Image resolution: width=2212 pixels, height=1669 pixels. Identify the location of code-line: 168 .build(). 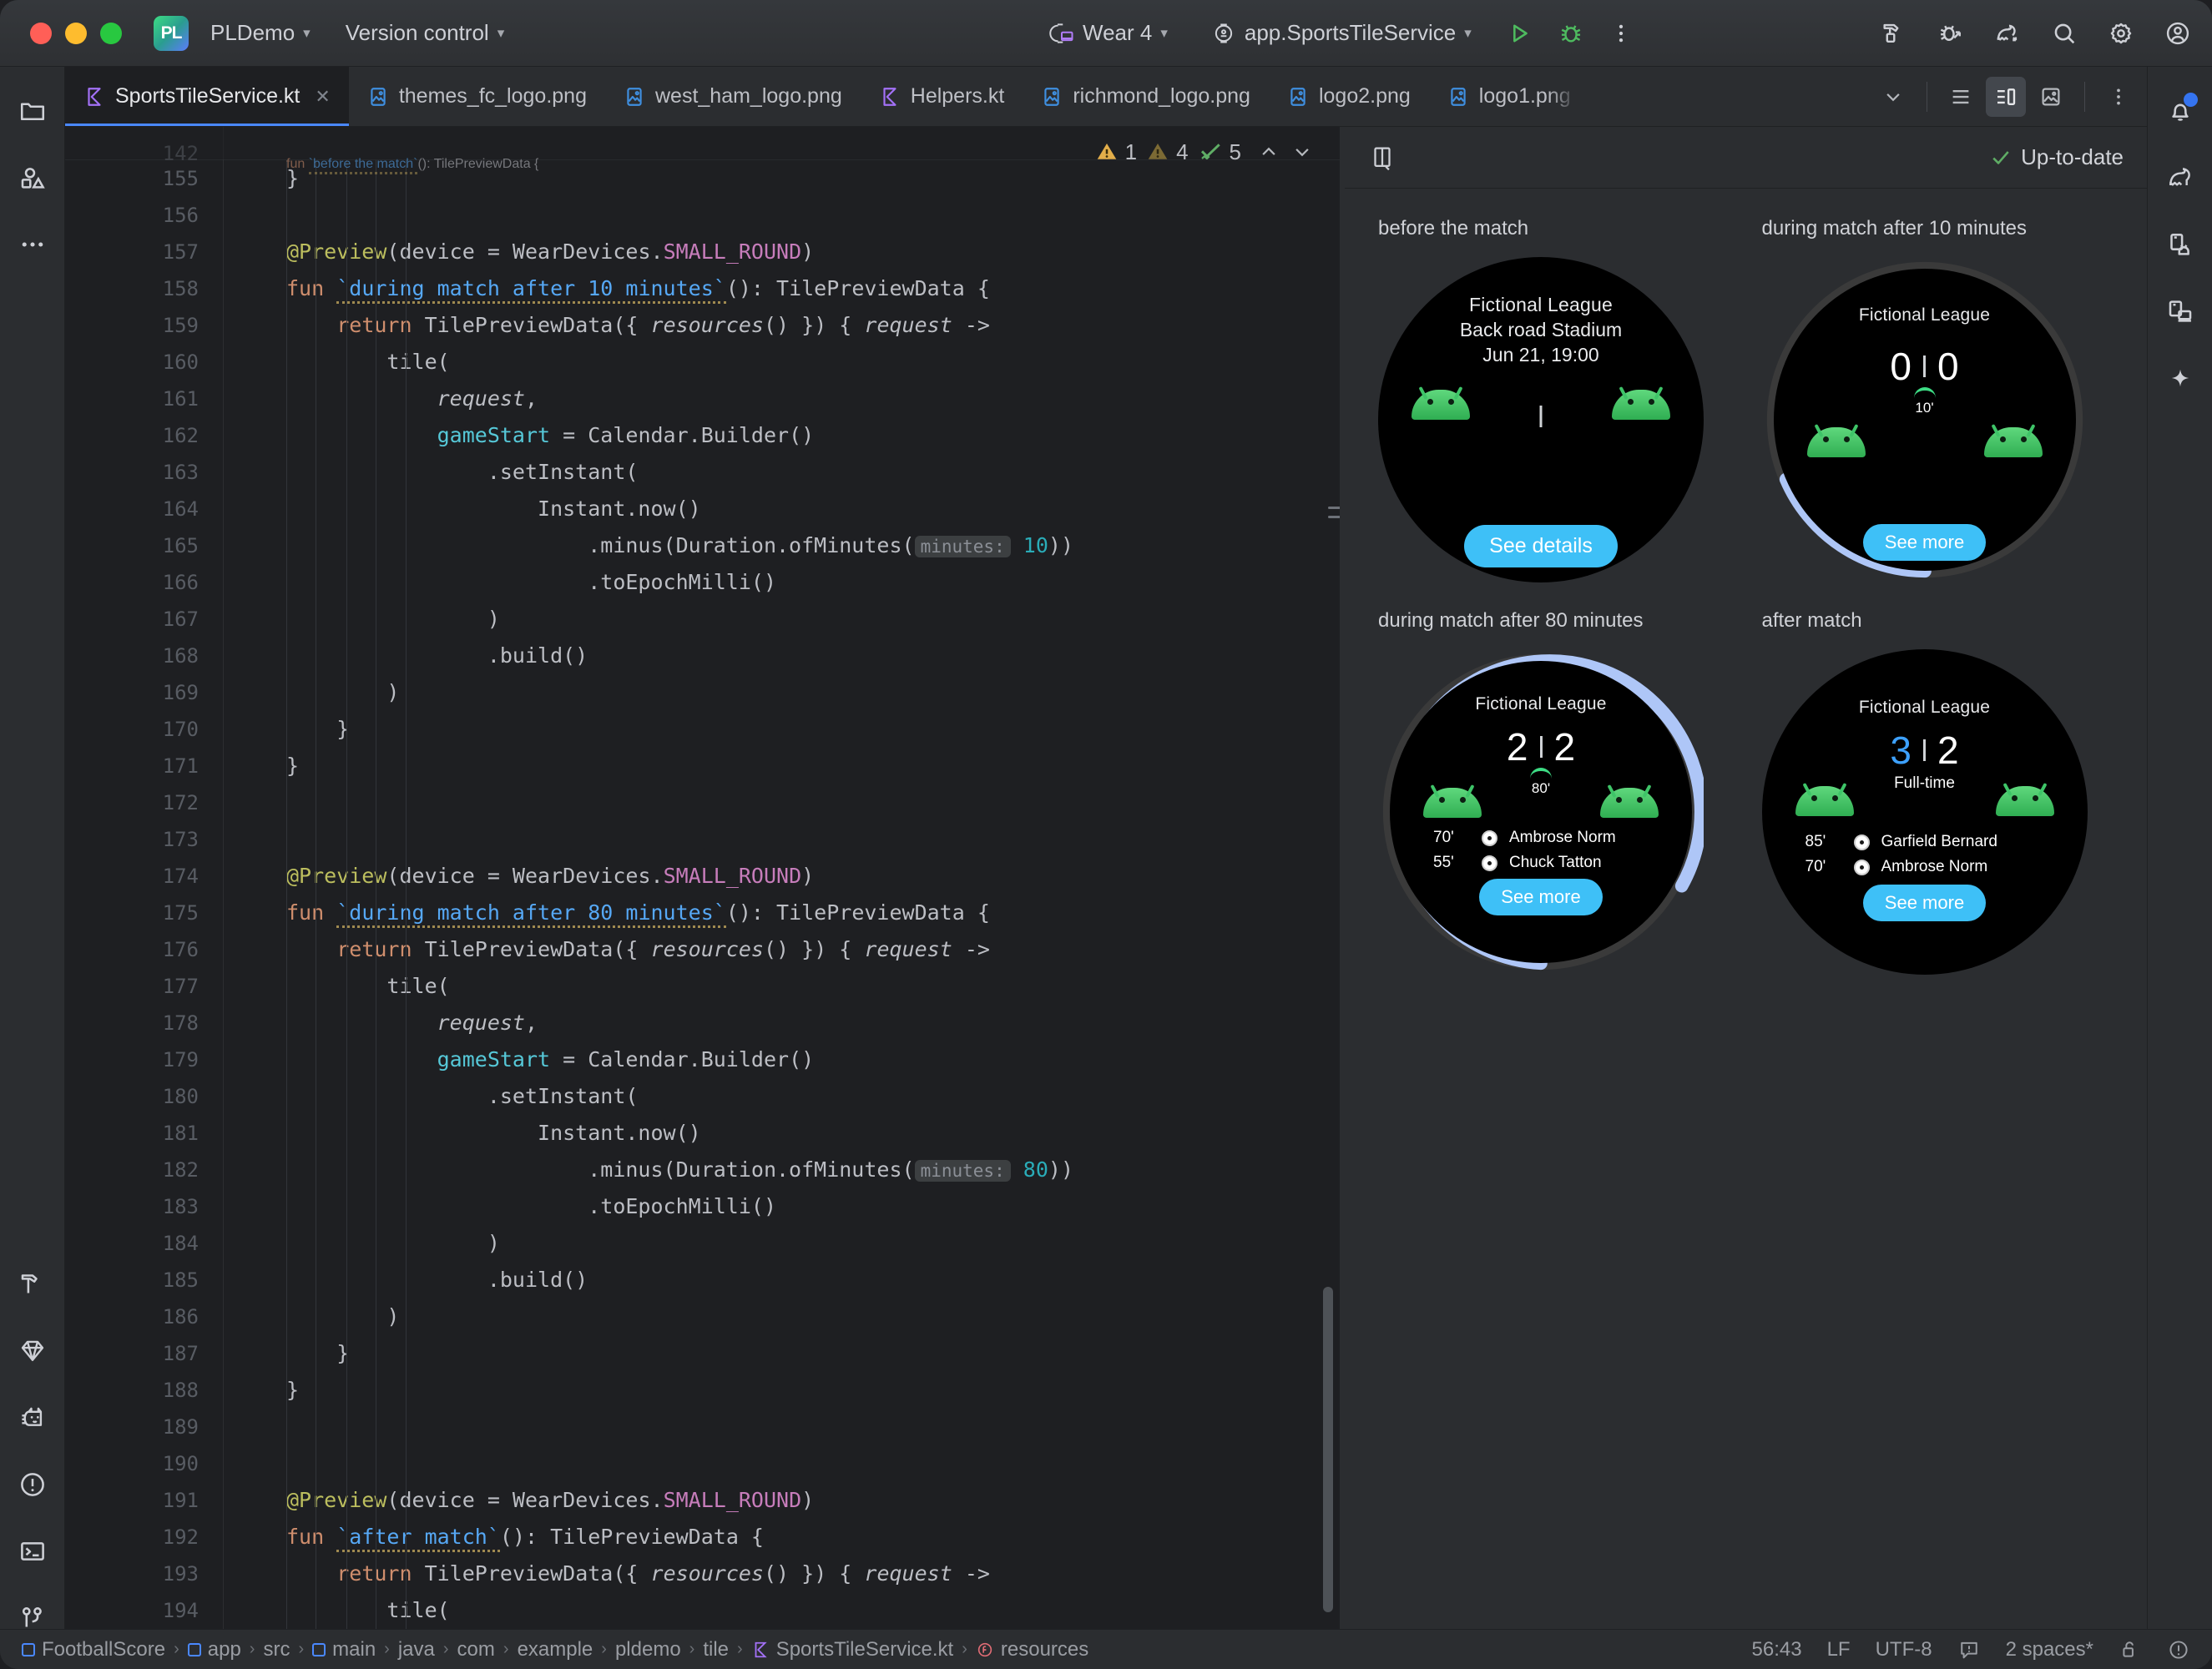
(702, 656).